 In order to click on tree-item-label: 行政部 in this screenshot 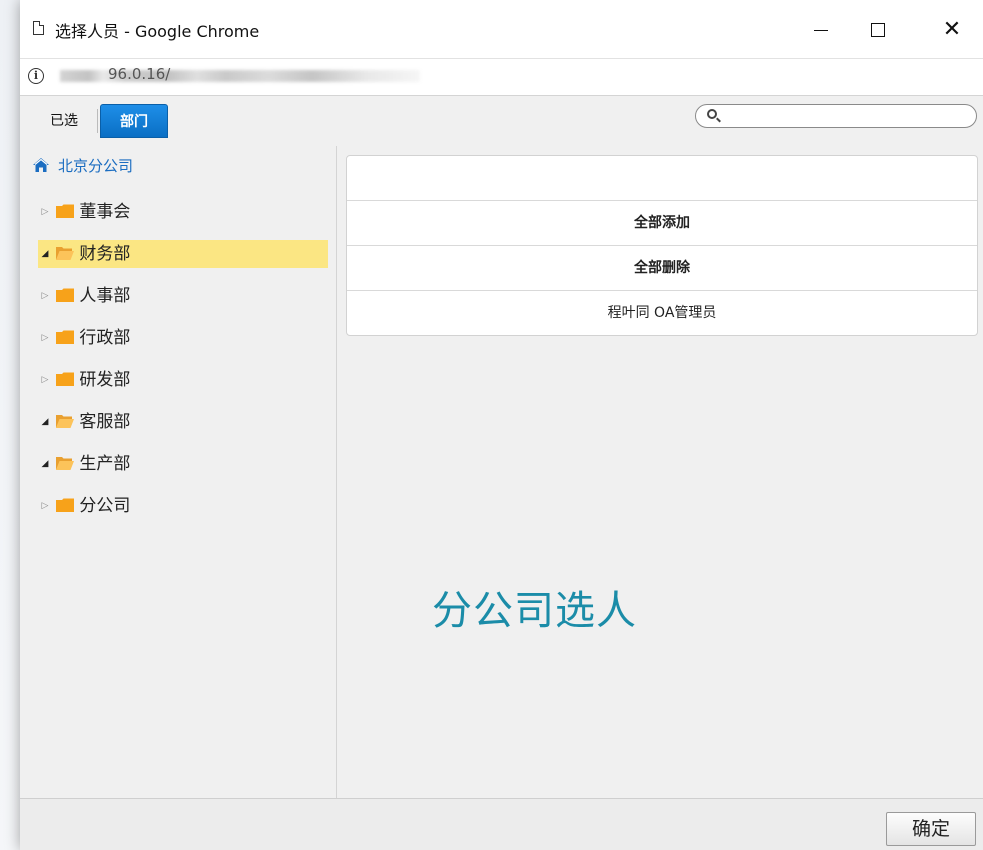, I will do `click(105, 338)`.